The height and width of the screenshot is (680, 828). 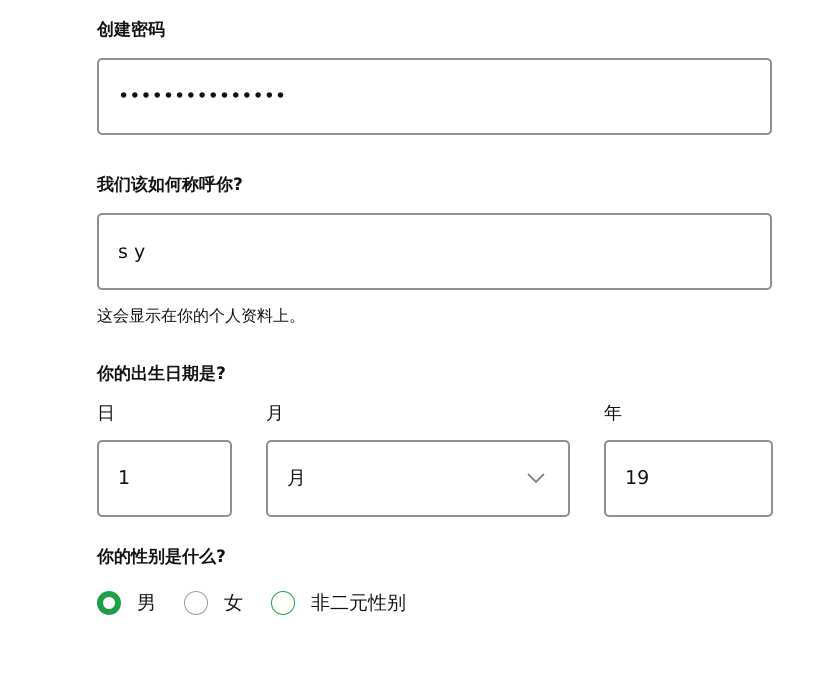 I want to click on month-dropdown: 月, so click(x=418, y=478).